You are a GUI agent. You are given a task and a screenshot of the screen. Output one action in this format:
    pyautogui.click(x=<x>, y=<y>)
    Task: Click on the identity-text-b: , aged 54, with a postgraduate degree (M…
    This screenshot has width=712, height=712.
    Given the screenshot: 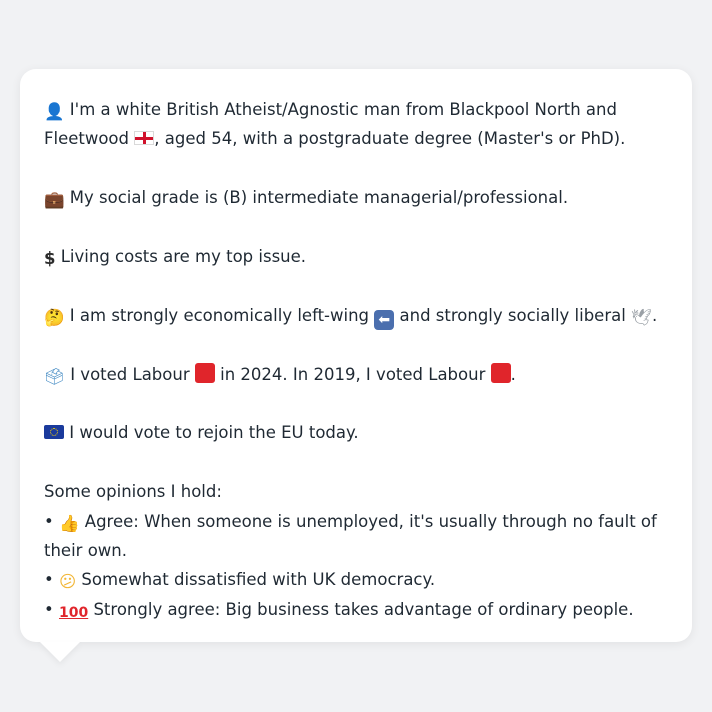 What is the action you would take?
    pyautogui.click(x=390, y=139)
    